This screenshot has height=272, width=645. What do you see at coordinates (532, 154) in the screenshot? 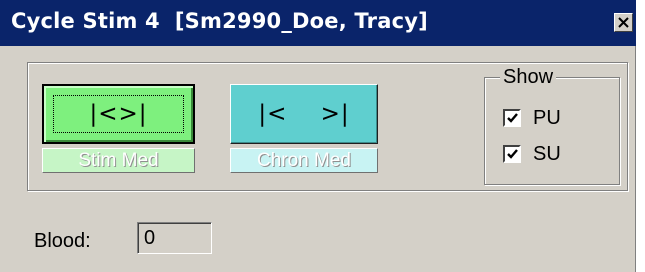
I see `su-checkbox-row: SU` at bounding box center [532, 154].